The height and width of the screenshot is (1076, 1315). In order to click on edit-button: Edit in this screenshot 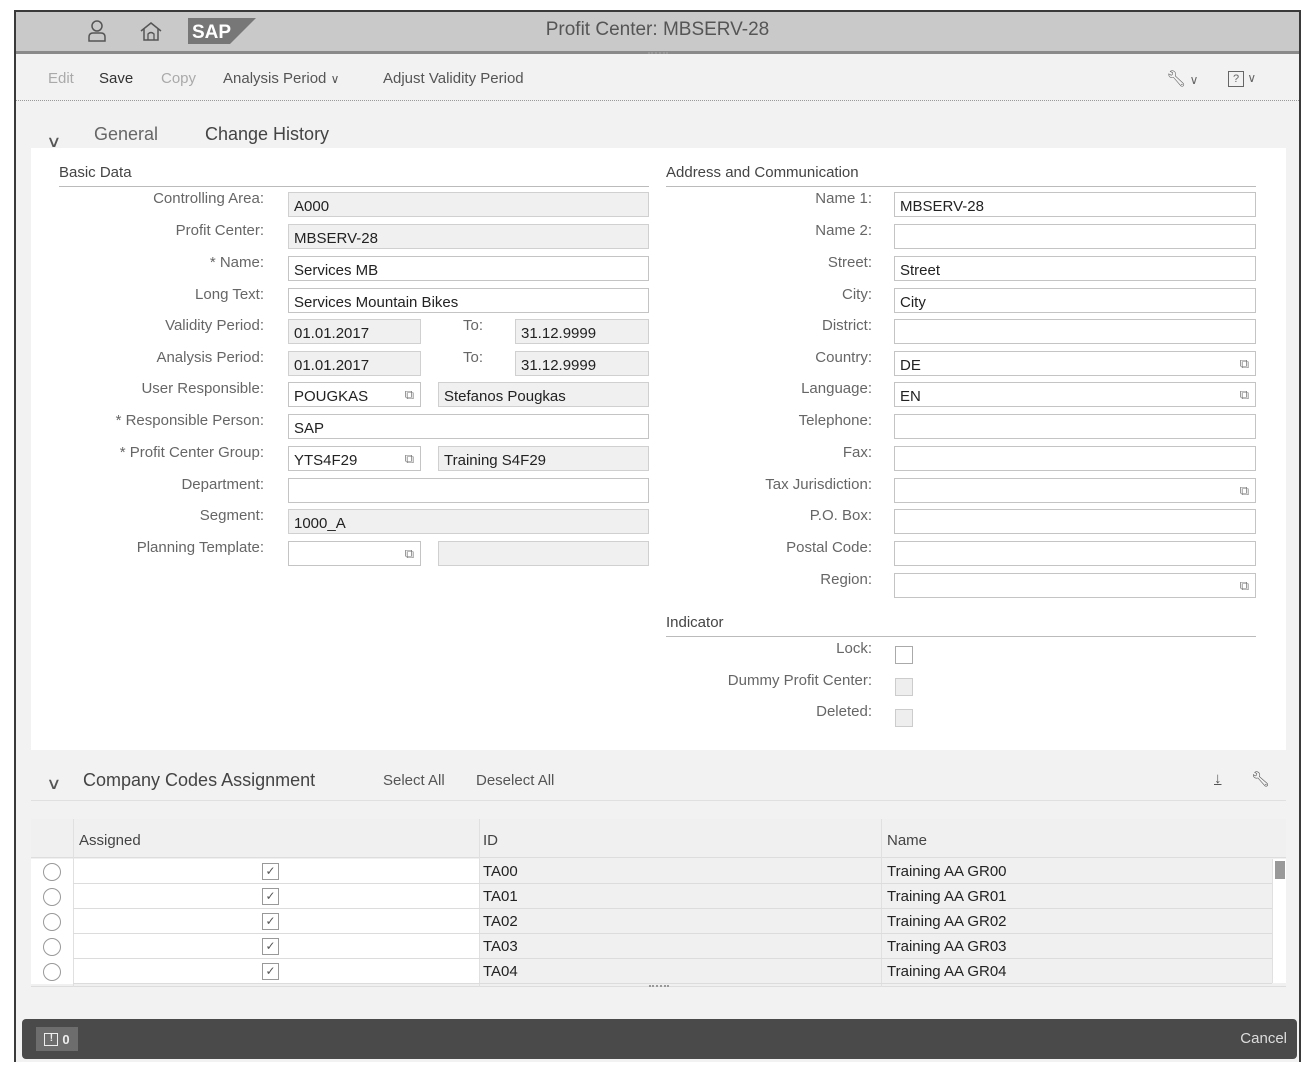, I will do `click(61, 78)`.